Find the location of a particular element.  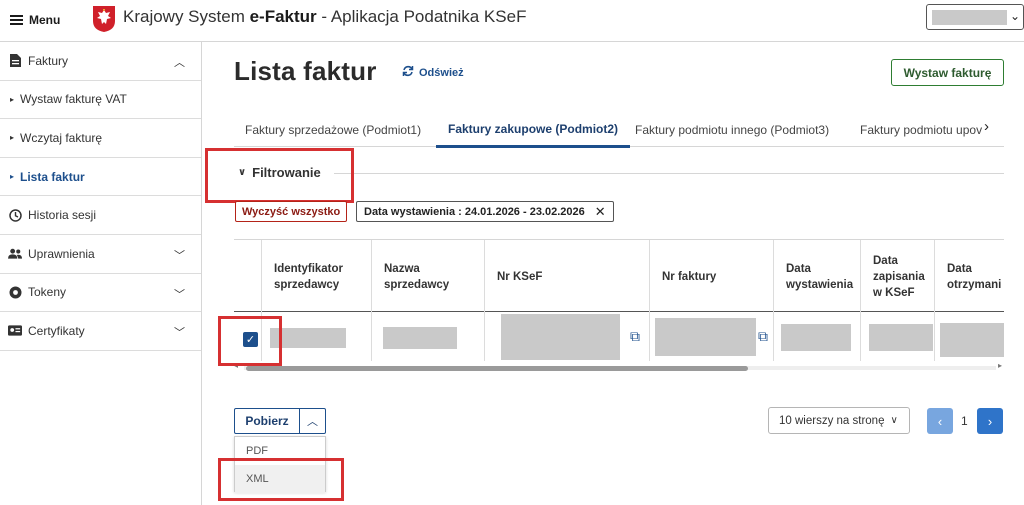

menu-button: Menu is located at coordinates (35, 20).